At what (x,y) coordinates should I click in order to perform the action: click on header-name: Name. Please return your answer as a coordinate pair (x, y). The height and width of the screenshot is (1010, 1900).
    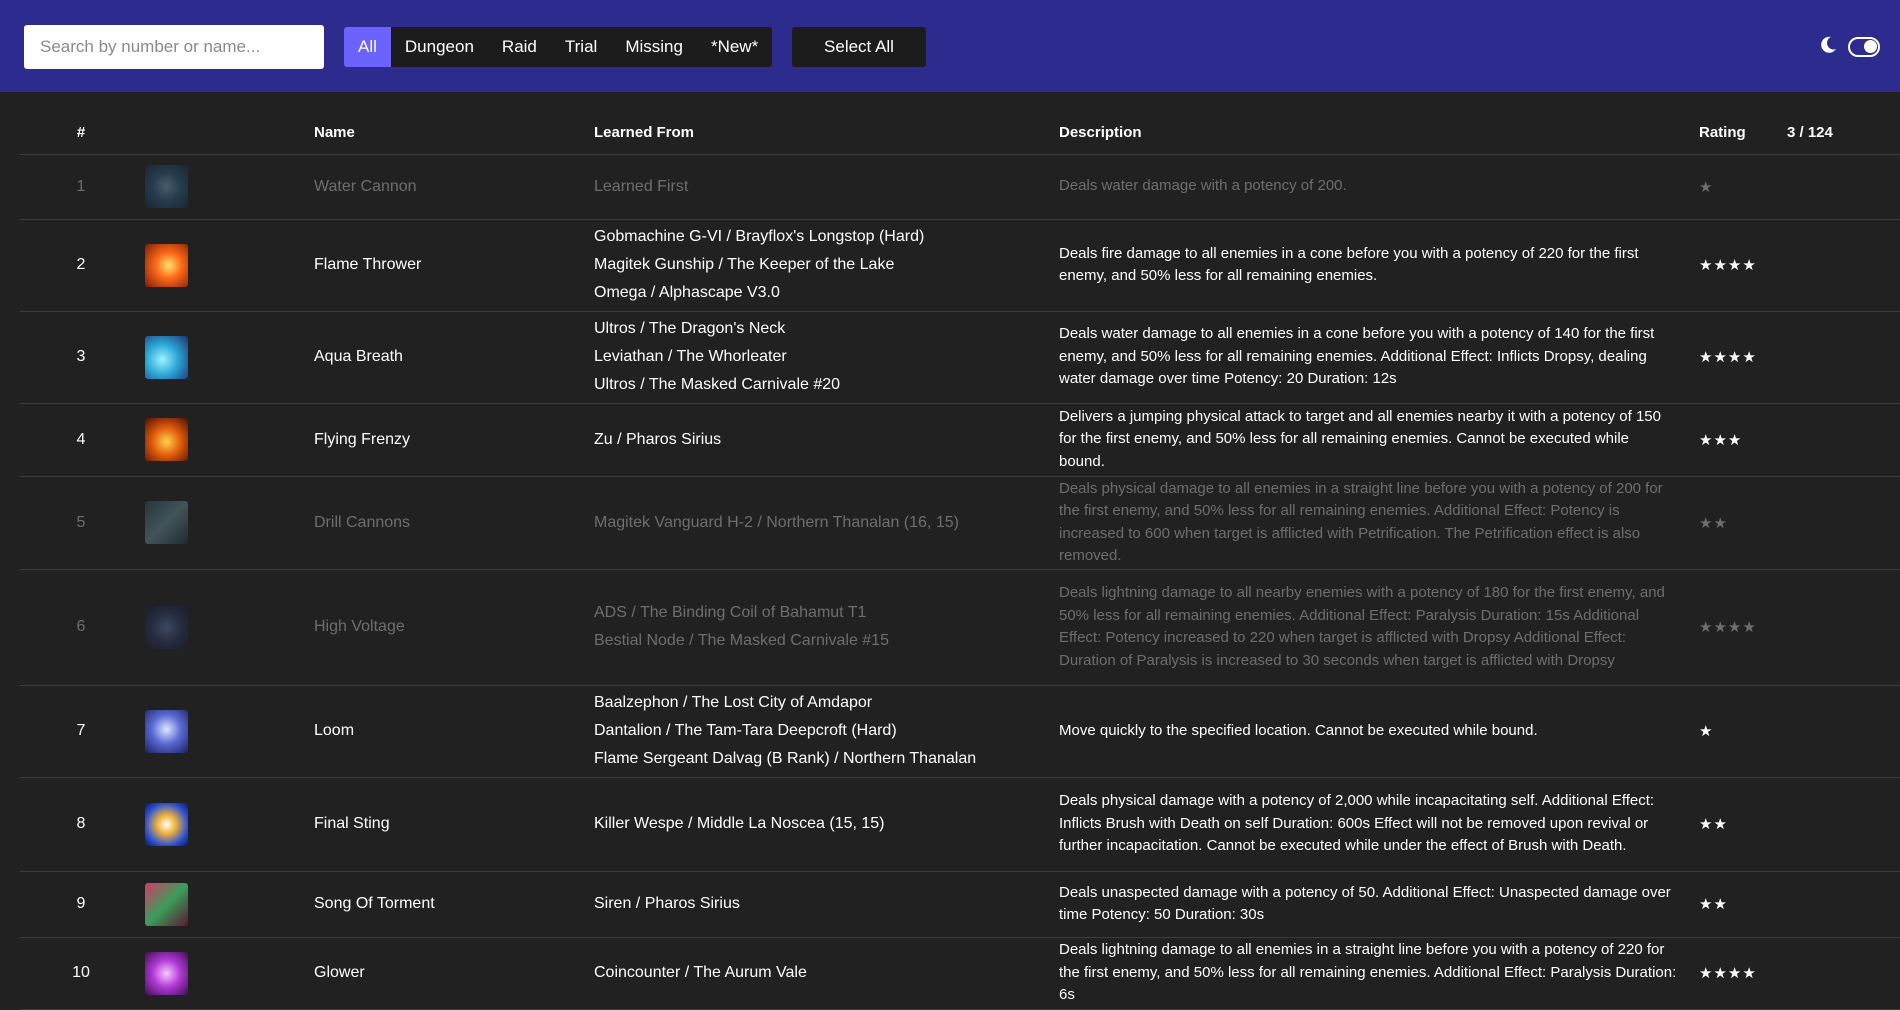
    Looking at the image, I should click on (454, 133).